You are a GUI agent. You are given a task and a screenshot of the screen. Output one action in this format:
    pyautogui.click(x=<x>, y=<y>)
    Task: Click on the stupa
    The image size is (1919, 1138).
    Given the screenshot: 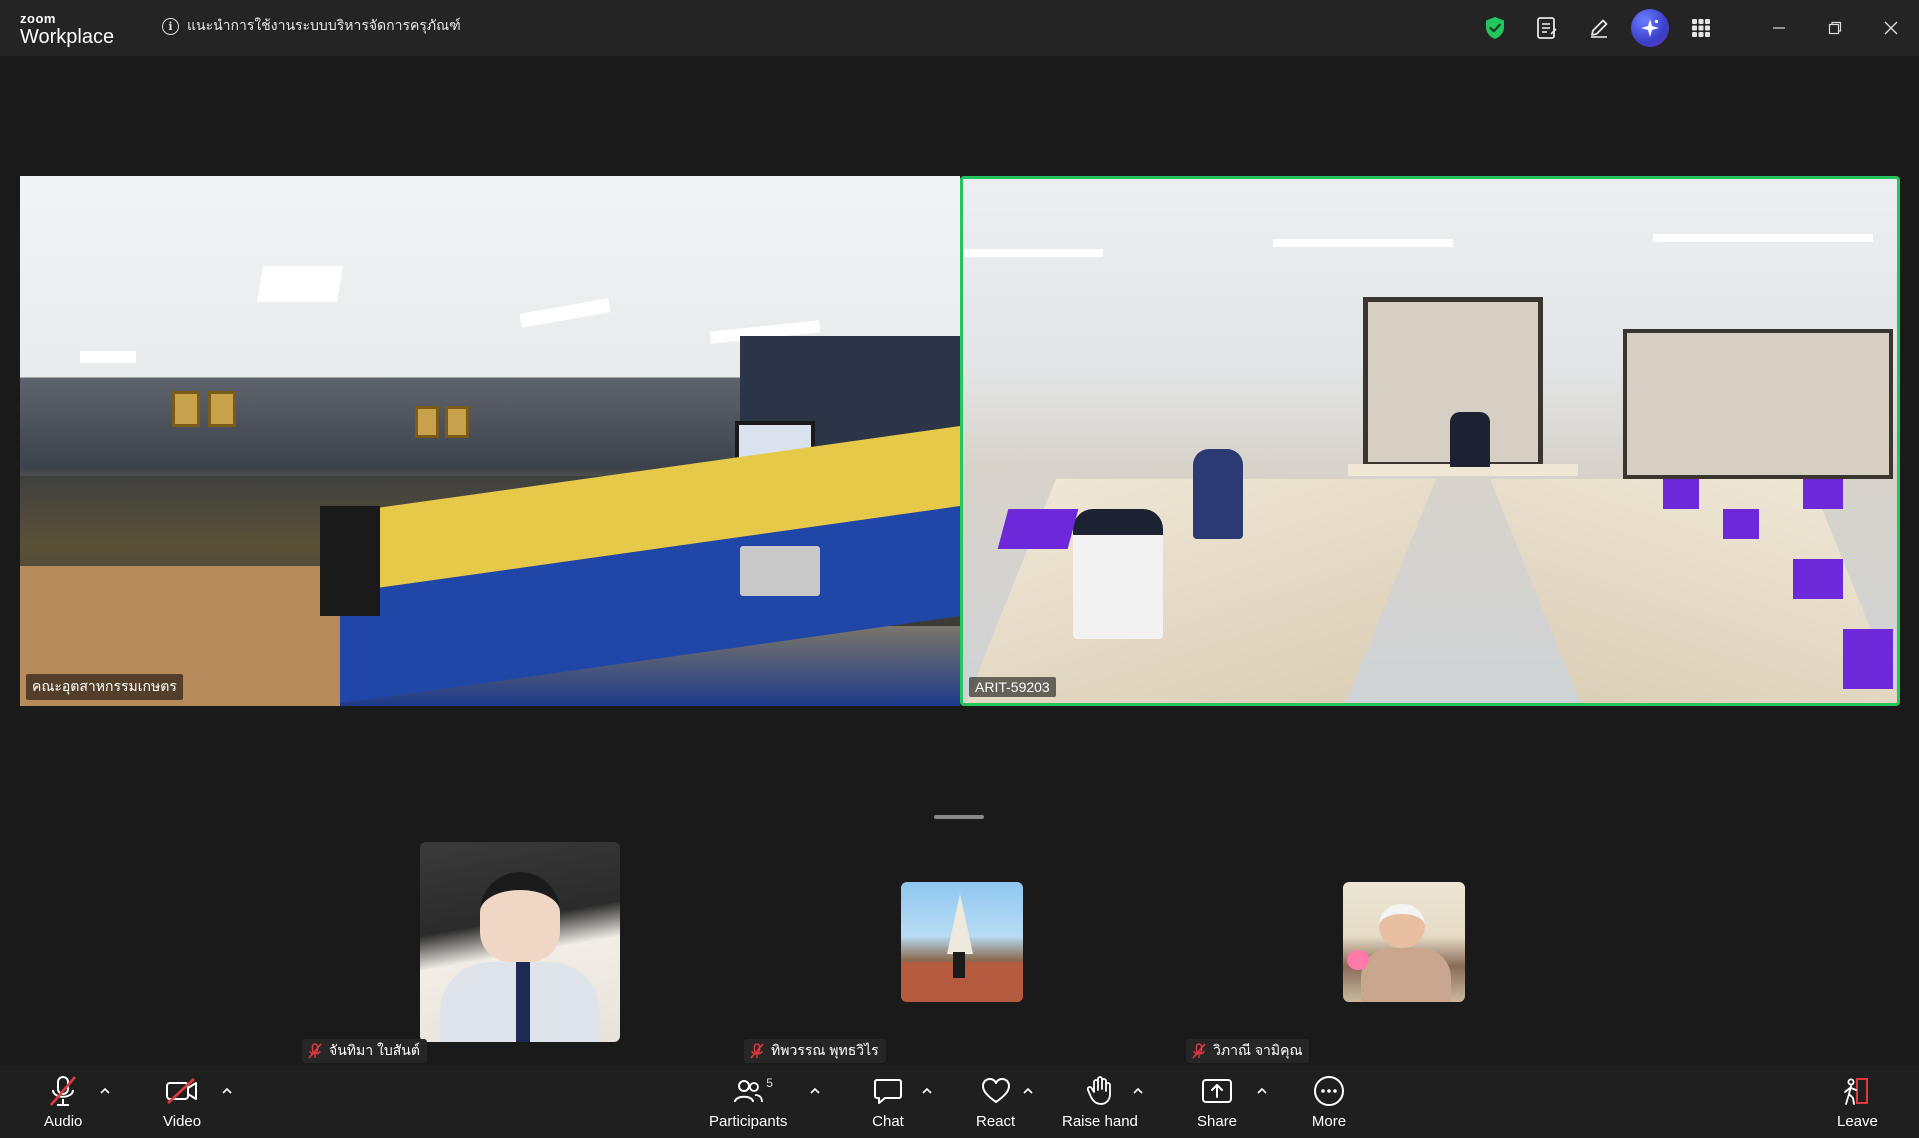 What is the action you would take?
    pyautogui.click(x=960, y=924)
    